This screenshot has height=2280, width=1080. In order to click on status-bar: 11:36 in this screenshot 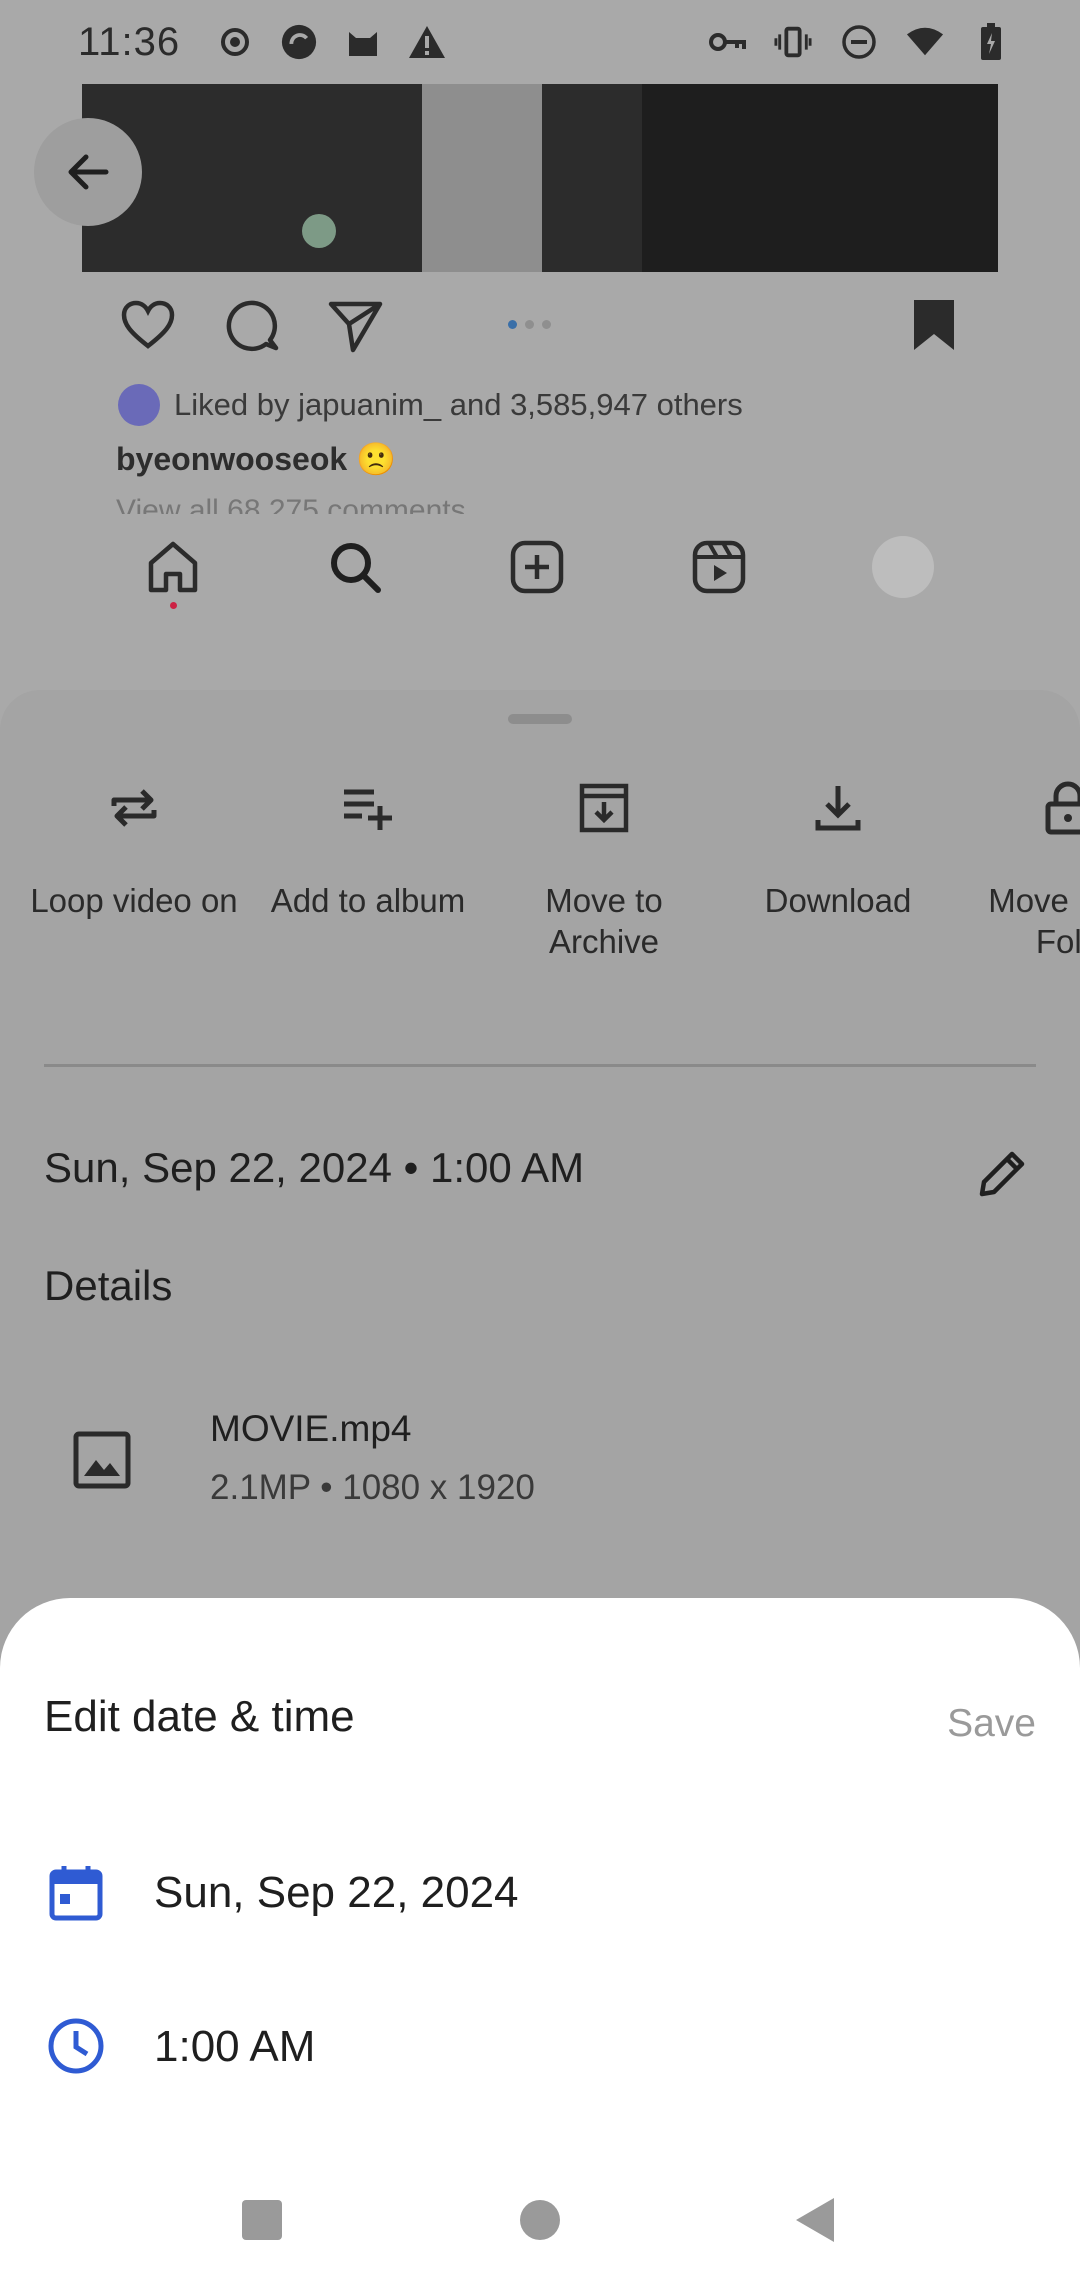, I will do `click(540, 42)`.